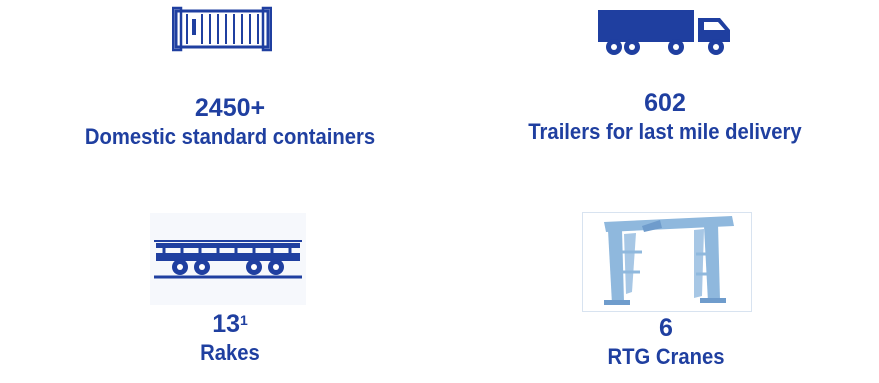 This screenshot has width=879, height=383. I want to click on stat-rakes: 131 Rakes, so click(230, 338).